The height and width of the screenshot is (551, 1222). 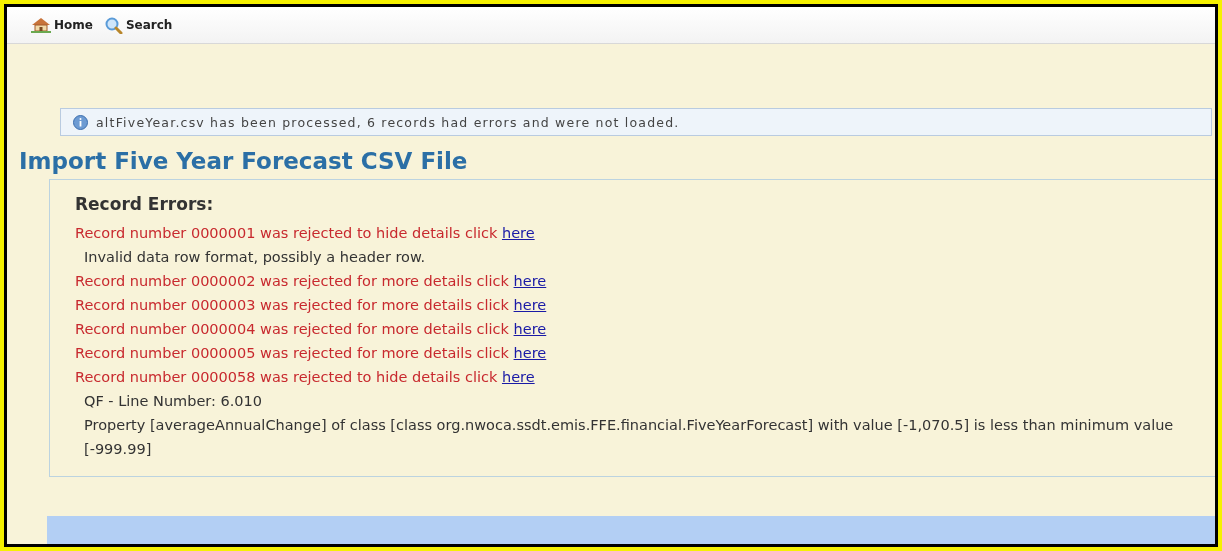 I want to click on record-error: Record number 0000005 was rejected for more details click here, so click(x=311, y=353).